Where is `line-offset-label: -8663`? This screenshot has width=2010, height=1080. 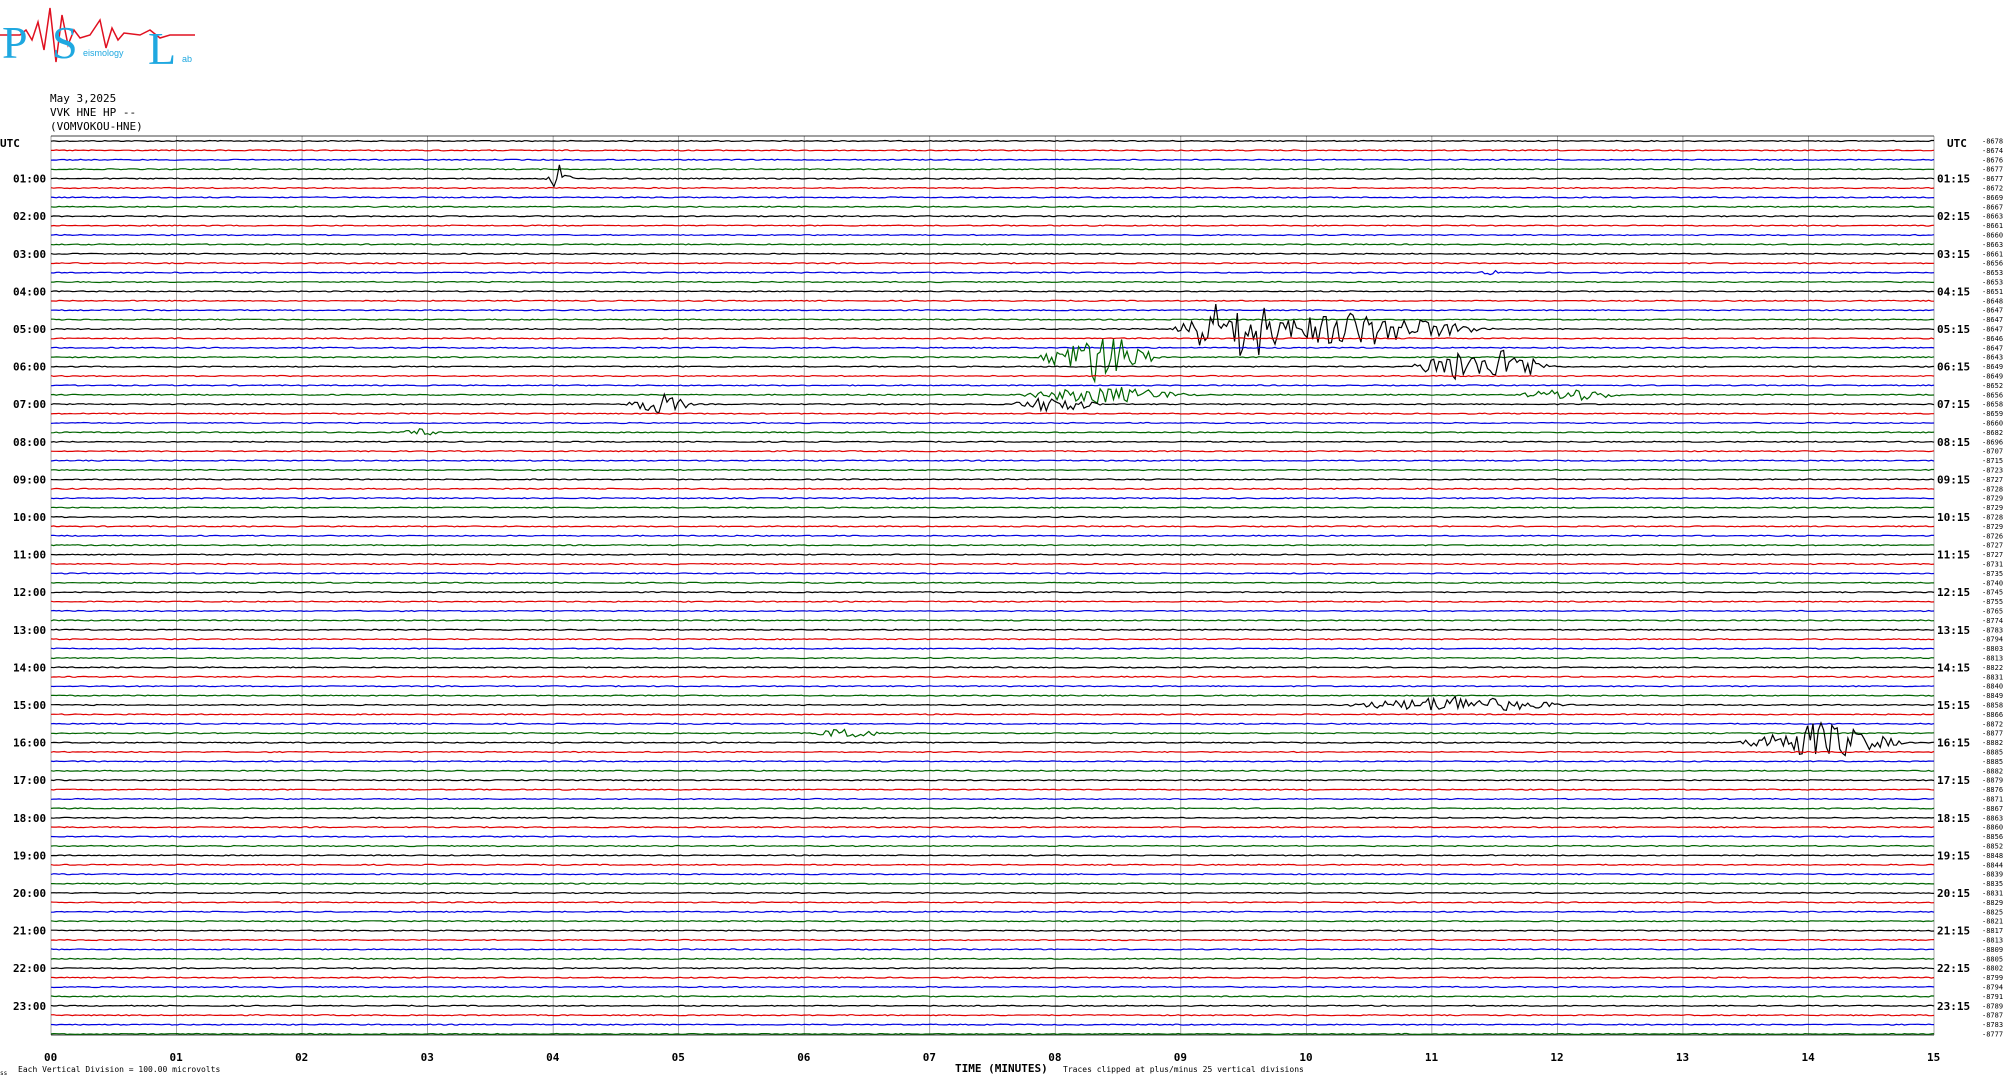 line-offset-label: -8663 is located at coordinates (1992, 217).